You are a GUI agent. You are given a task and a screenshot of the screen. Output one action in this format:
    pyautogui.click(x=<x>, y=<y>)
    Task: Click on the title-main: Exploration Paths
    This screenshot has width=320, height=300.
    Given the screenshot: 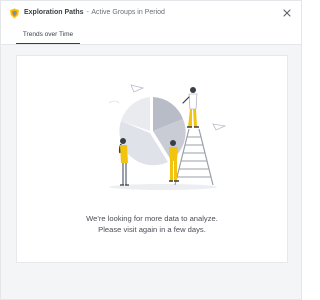 What is the action you would take?
    pyautogui.click(x=54, y=12)
    